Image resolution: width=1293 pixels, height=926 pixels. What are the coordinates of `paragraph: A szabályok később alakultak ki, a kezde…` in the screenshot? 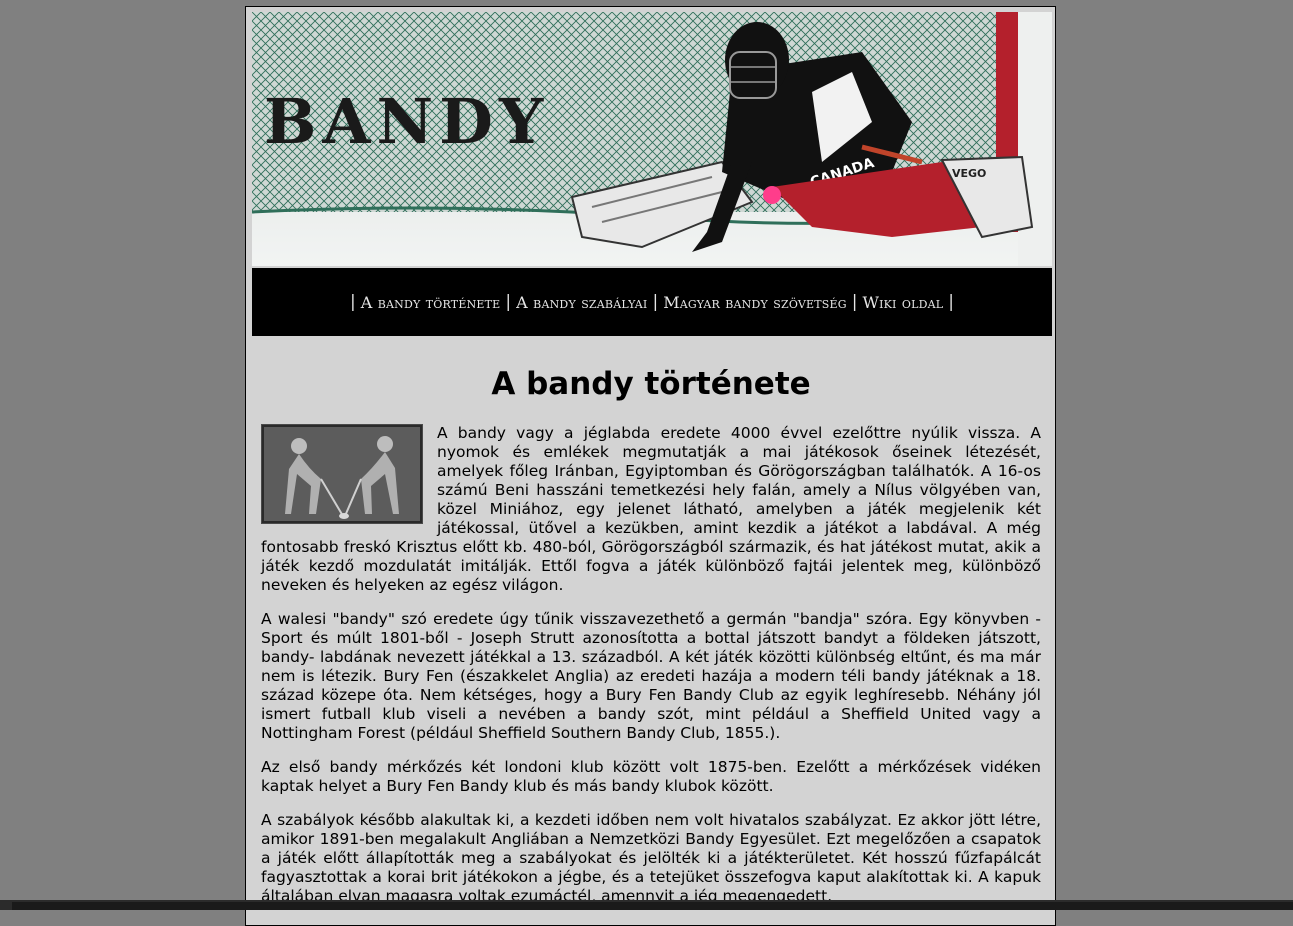 It's located at (651, 858).